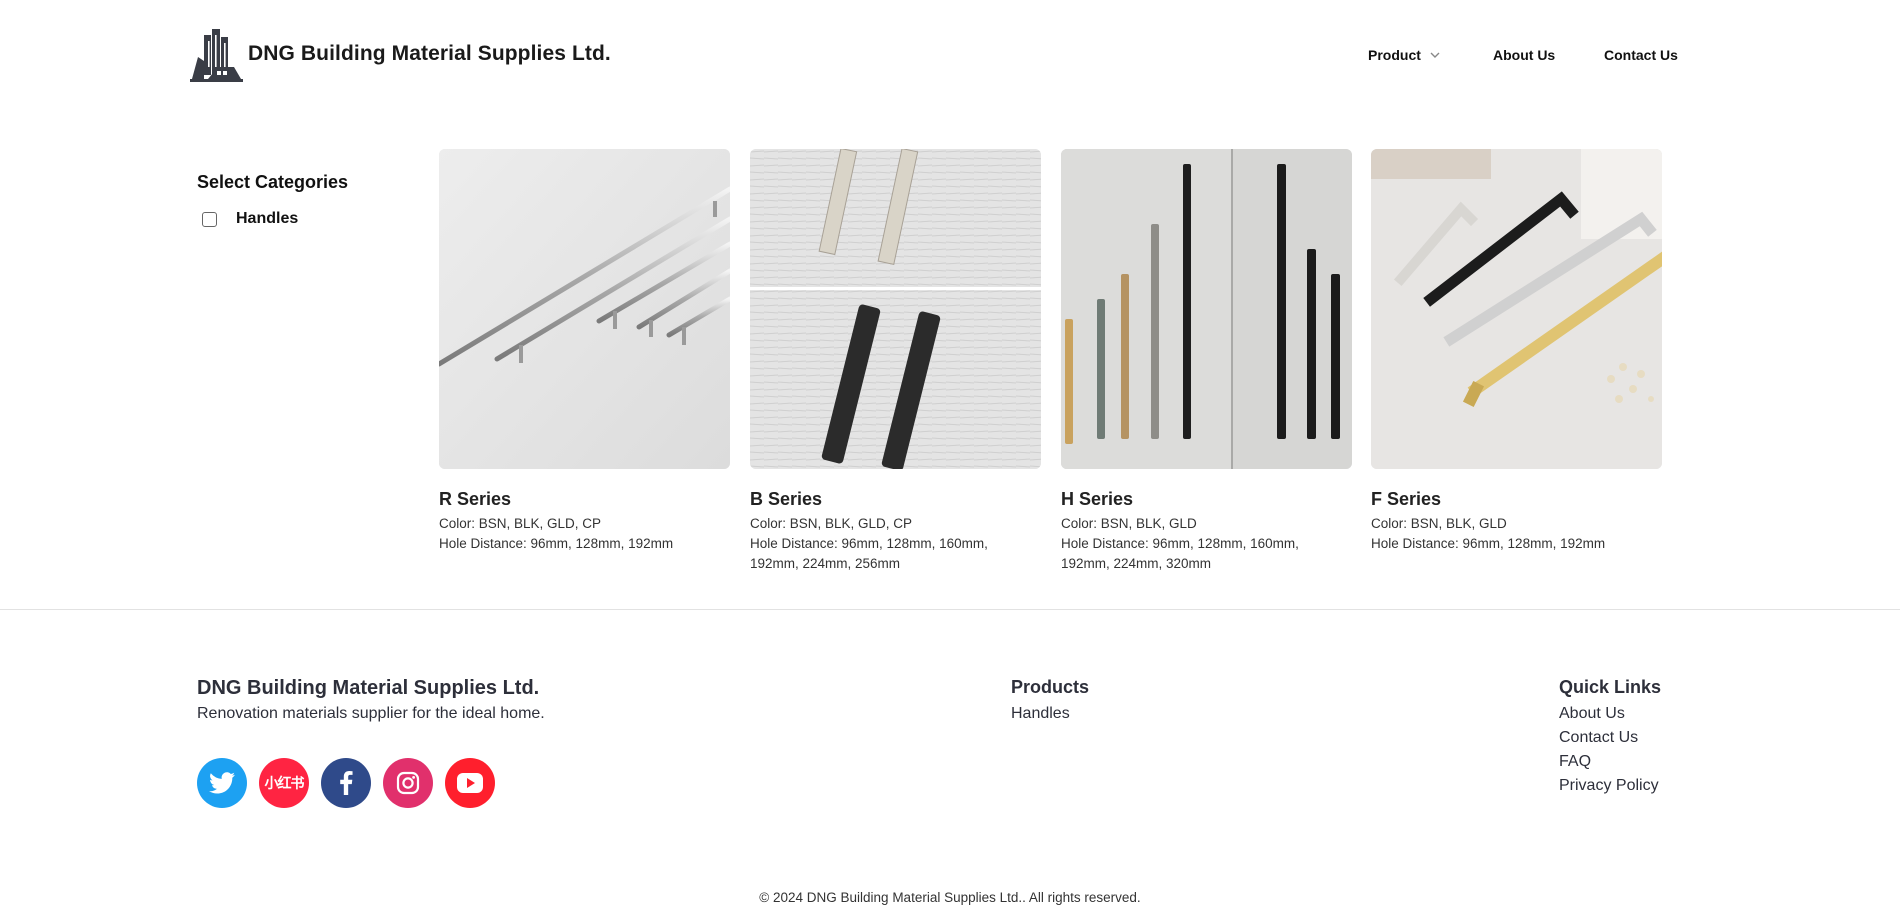  Describe the element at coordinates (429, 54) in the screenshot. I see `brand-name: DNG Building Material Supplies Ltd.` at that location.